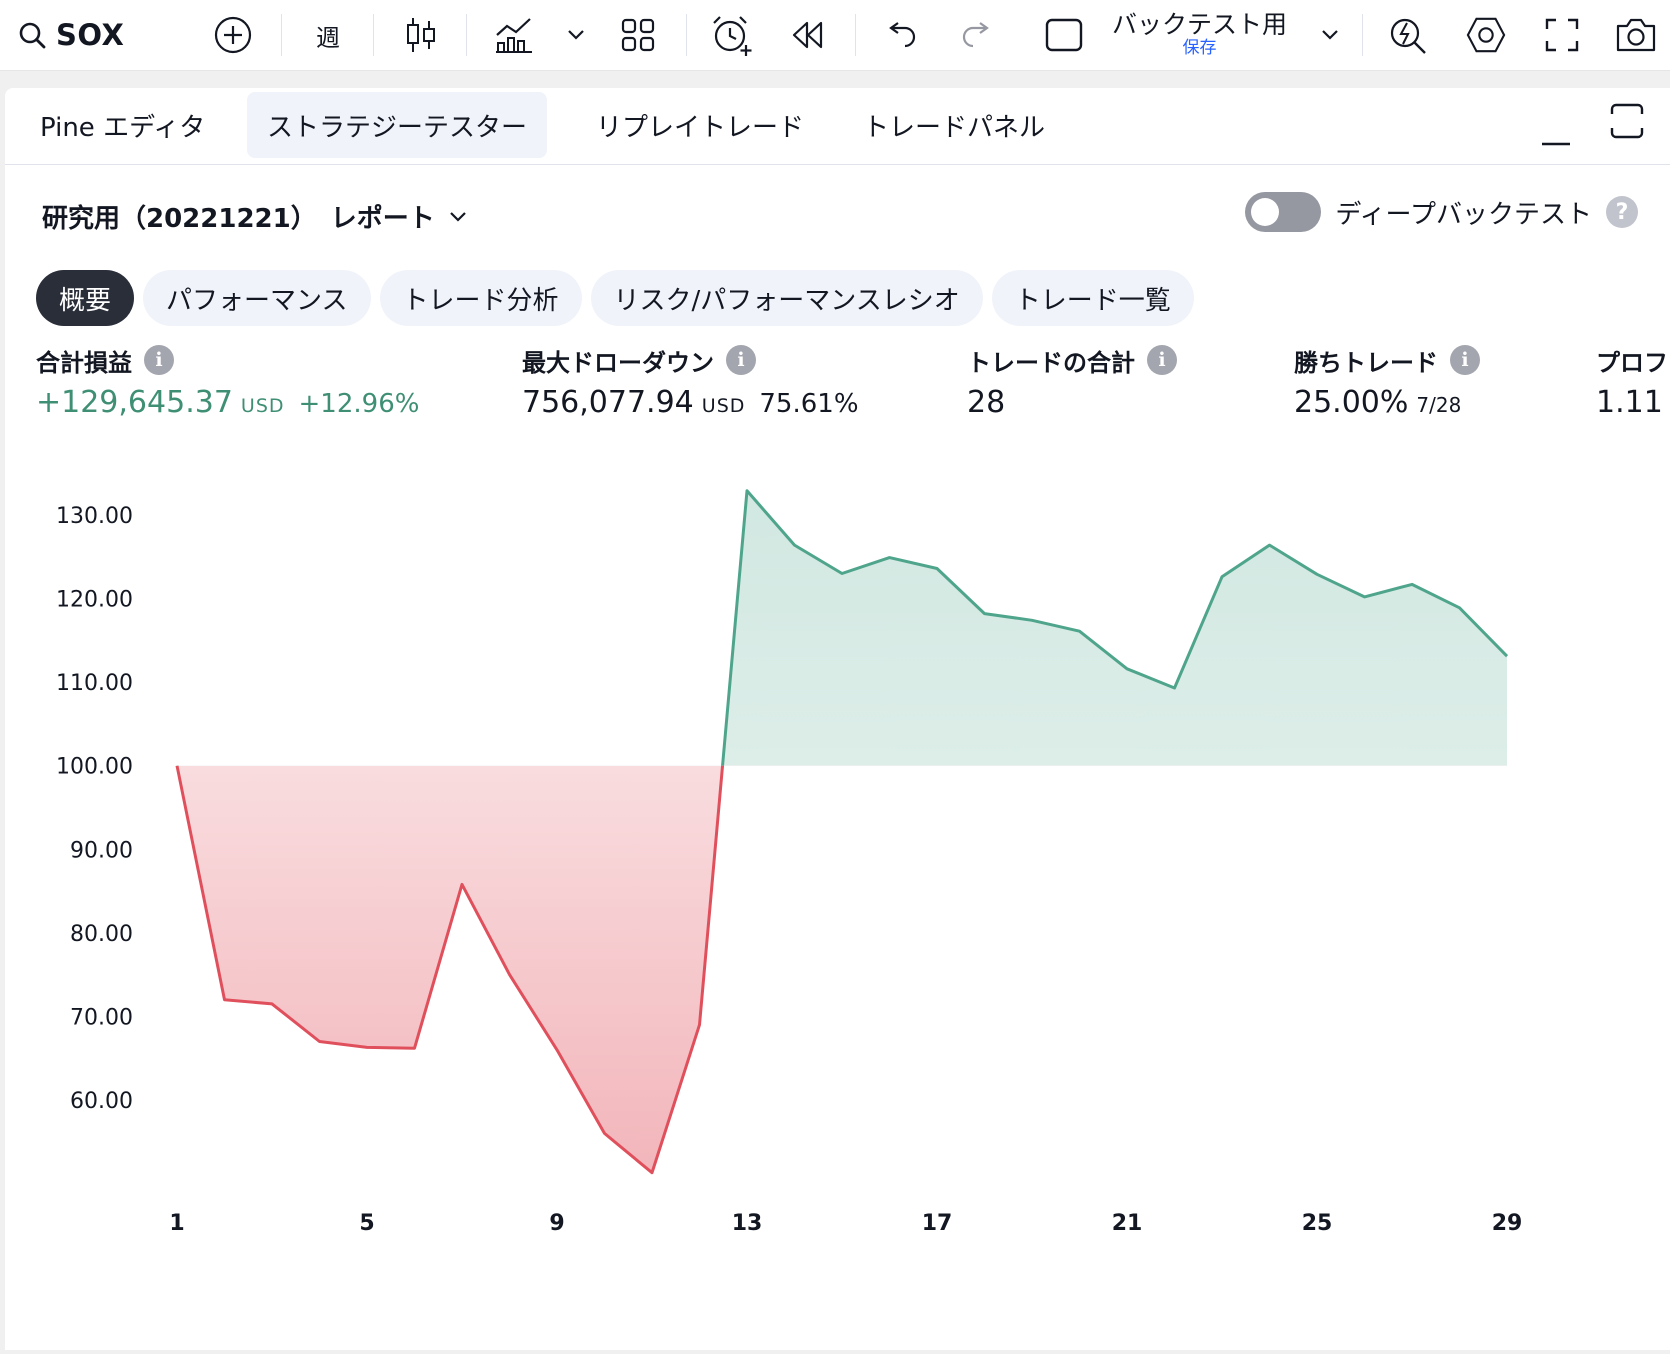 Image resolution: width=1670 pixels, height=1354 pixels. What do you see at coordinates (94, 683) in the screenshot?
I see `y-axis-tick-label: 110.00` at bounding box center [94, 683].